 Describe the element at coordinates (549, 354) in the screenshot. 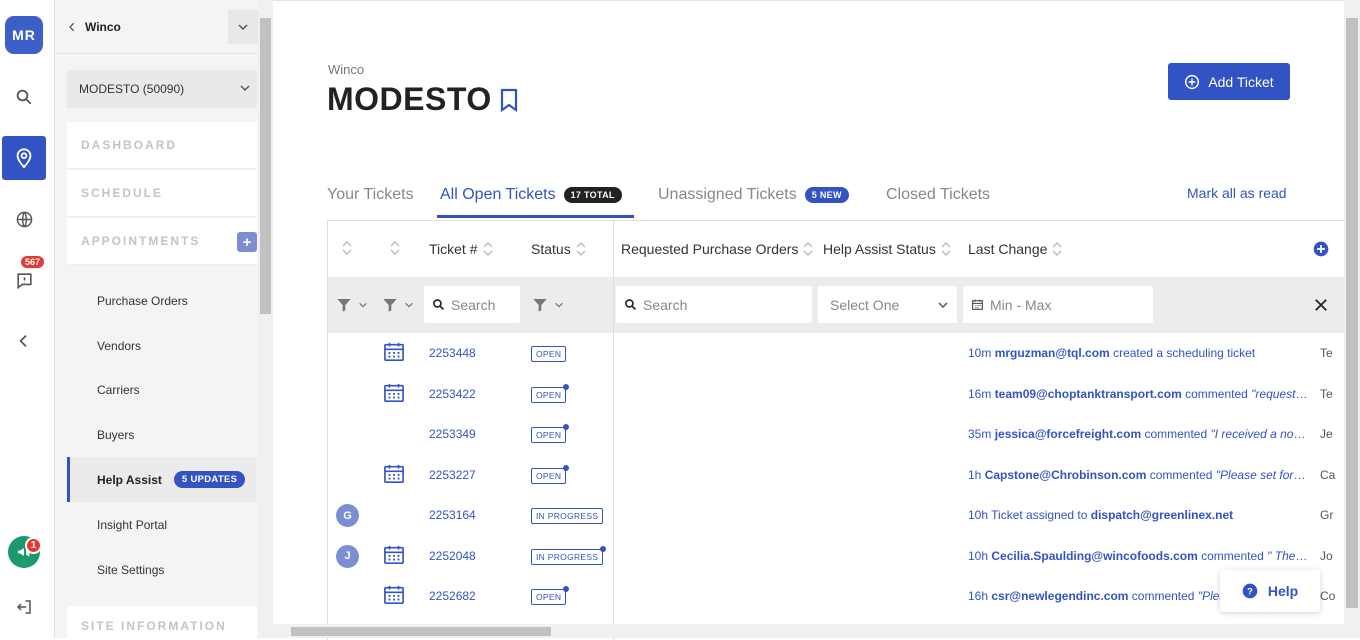

I see `status-badge: OPEN` at that location.